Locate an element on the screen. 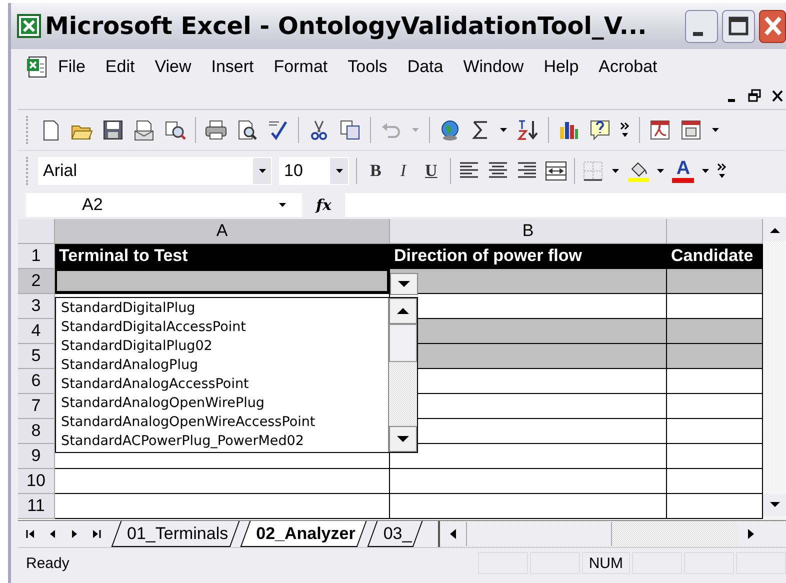 The width and height of the screenshot is (786, 583). menu-item: Insert is located at coordinates (232, 67).